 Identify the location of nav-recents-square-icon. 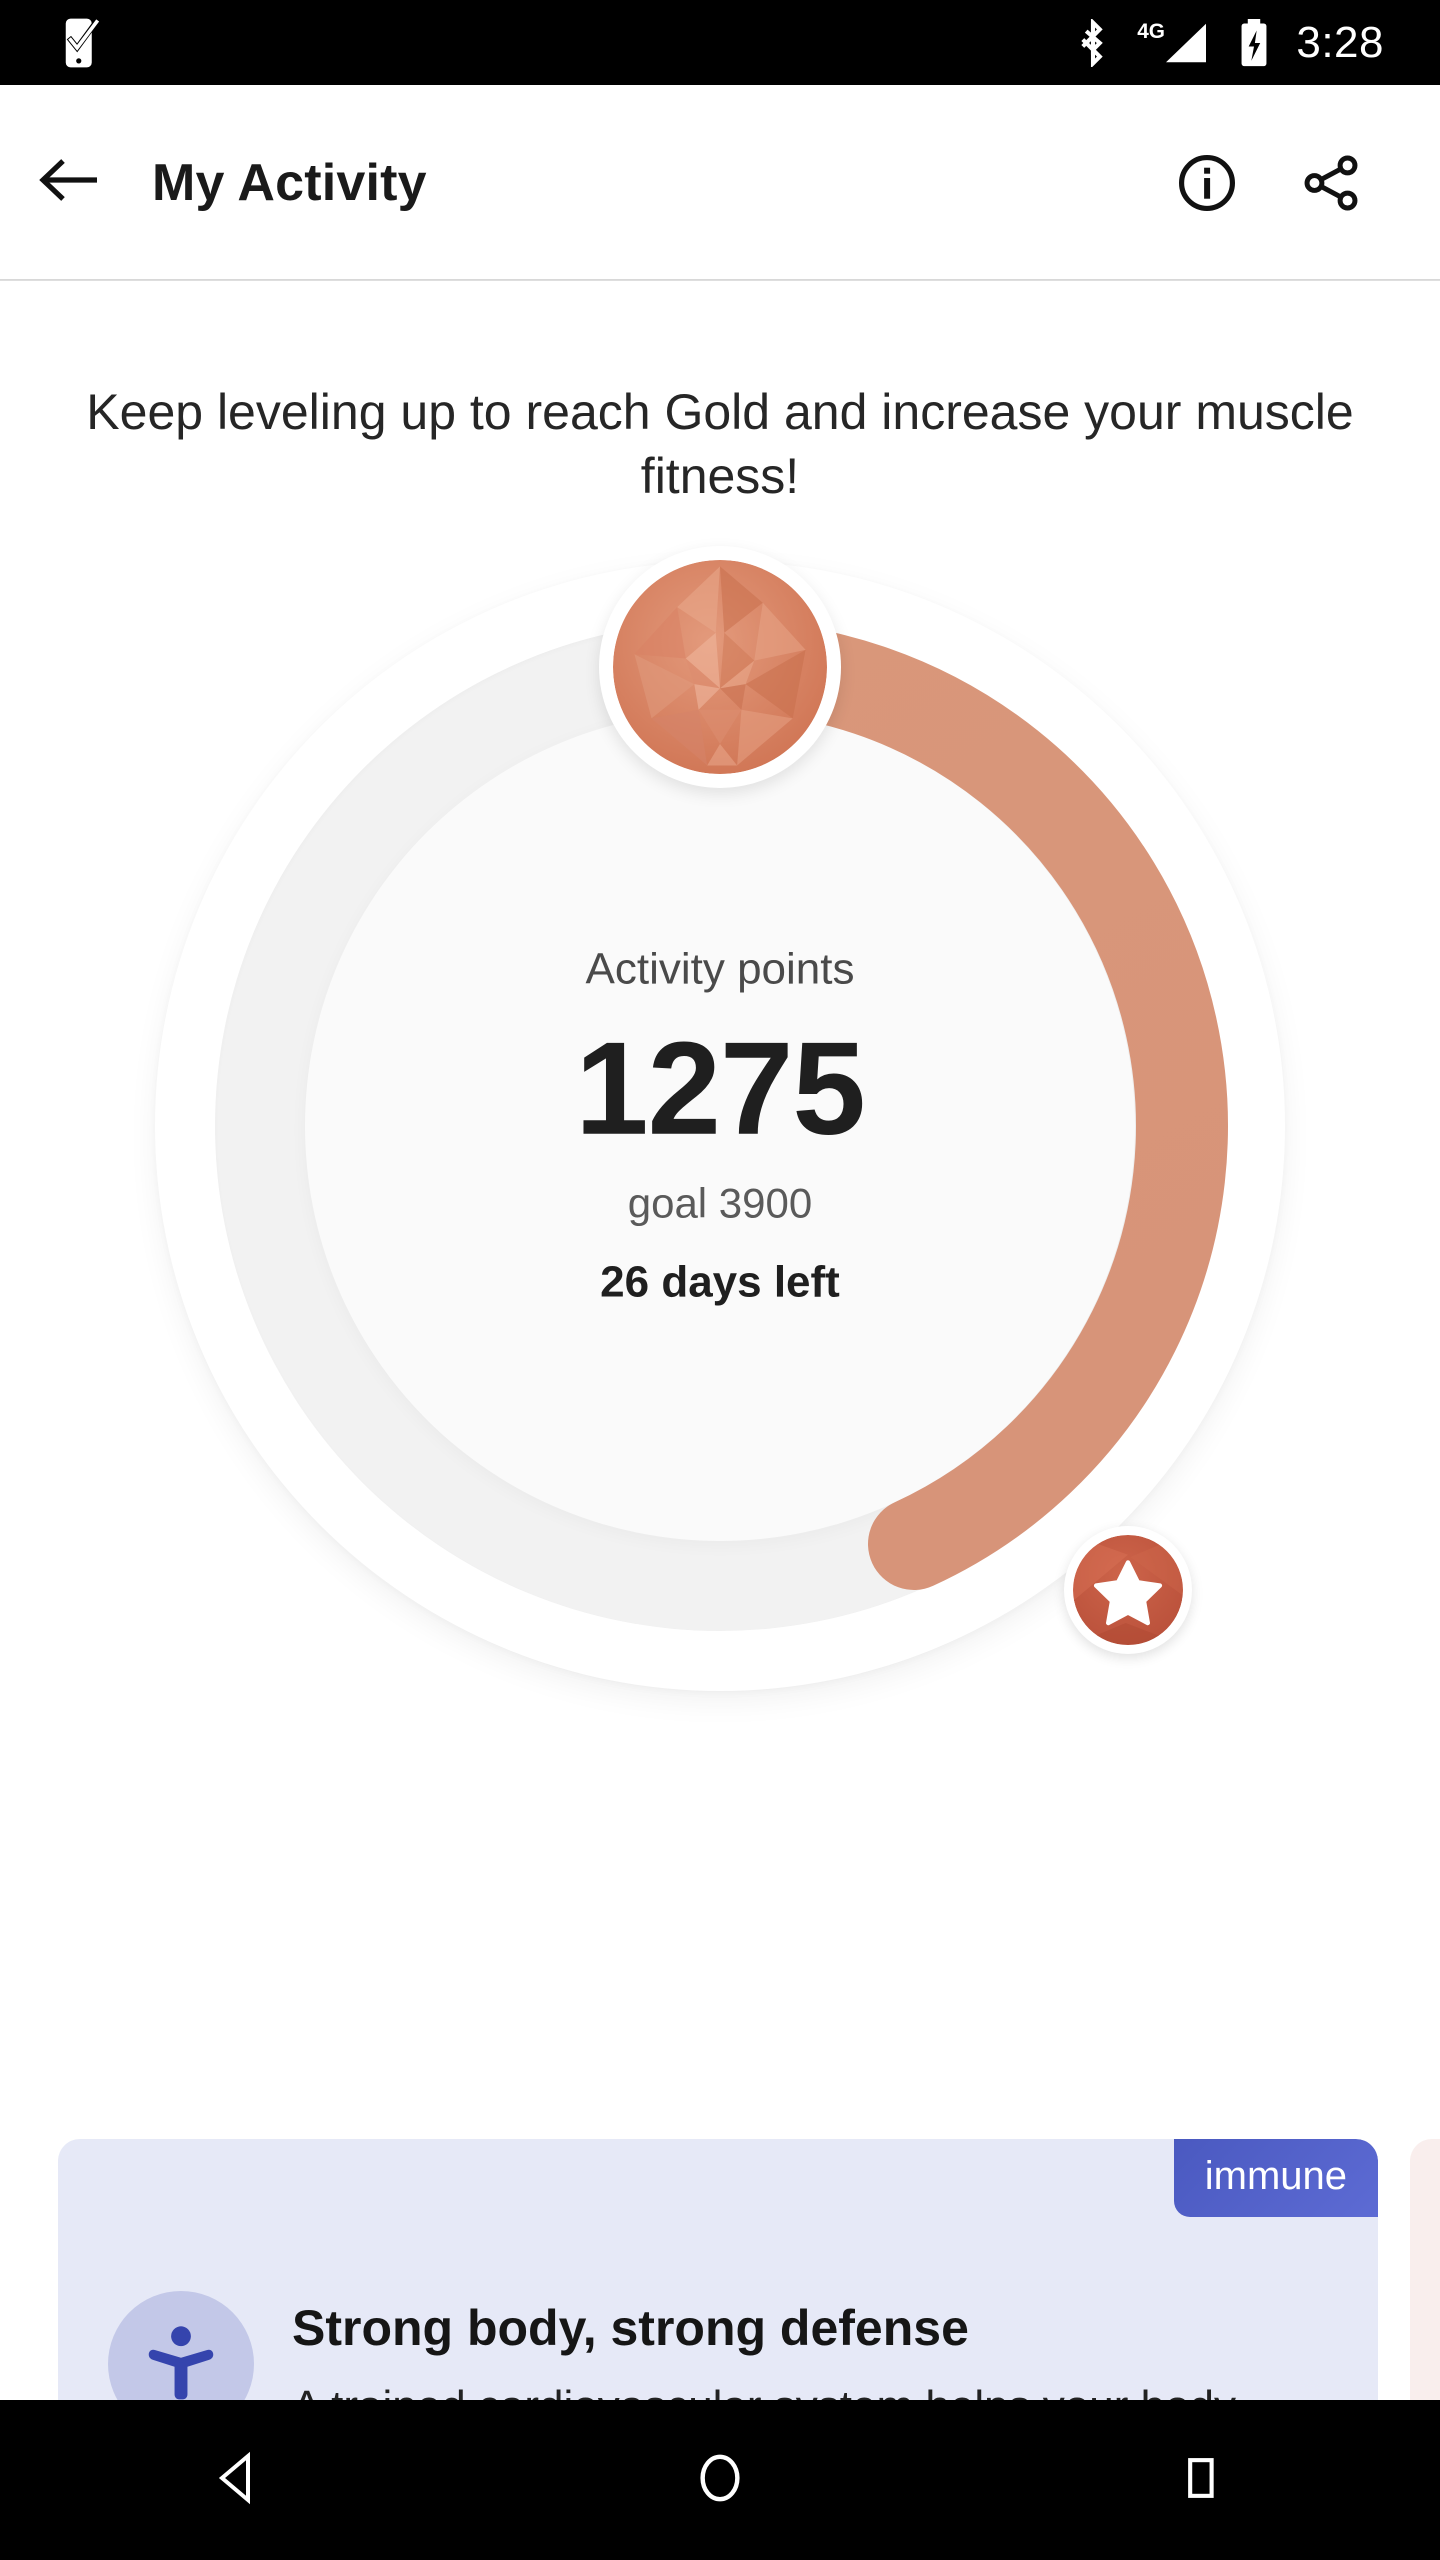
(1200, 2480).